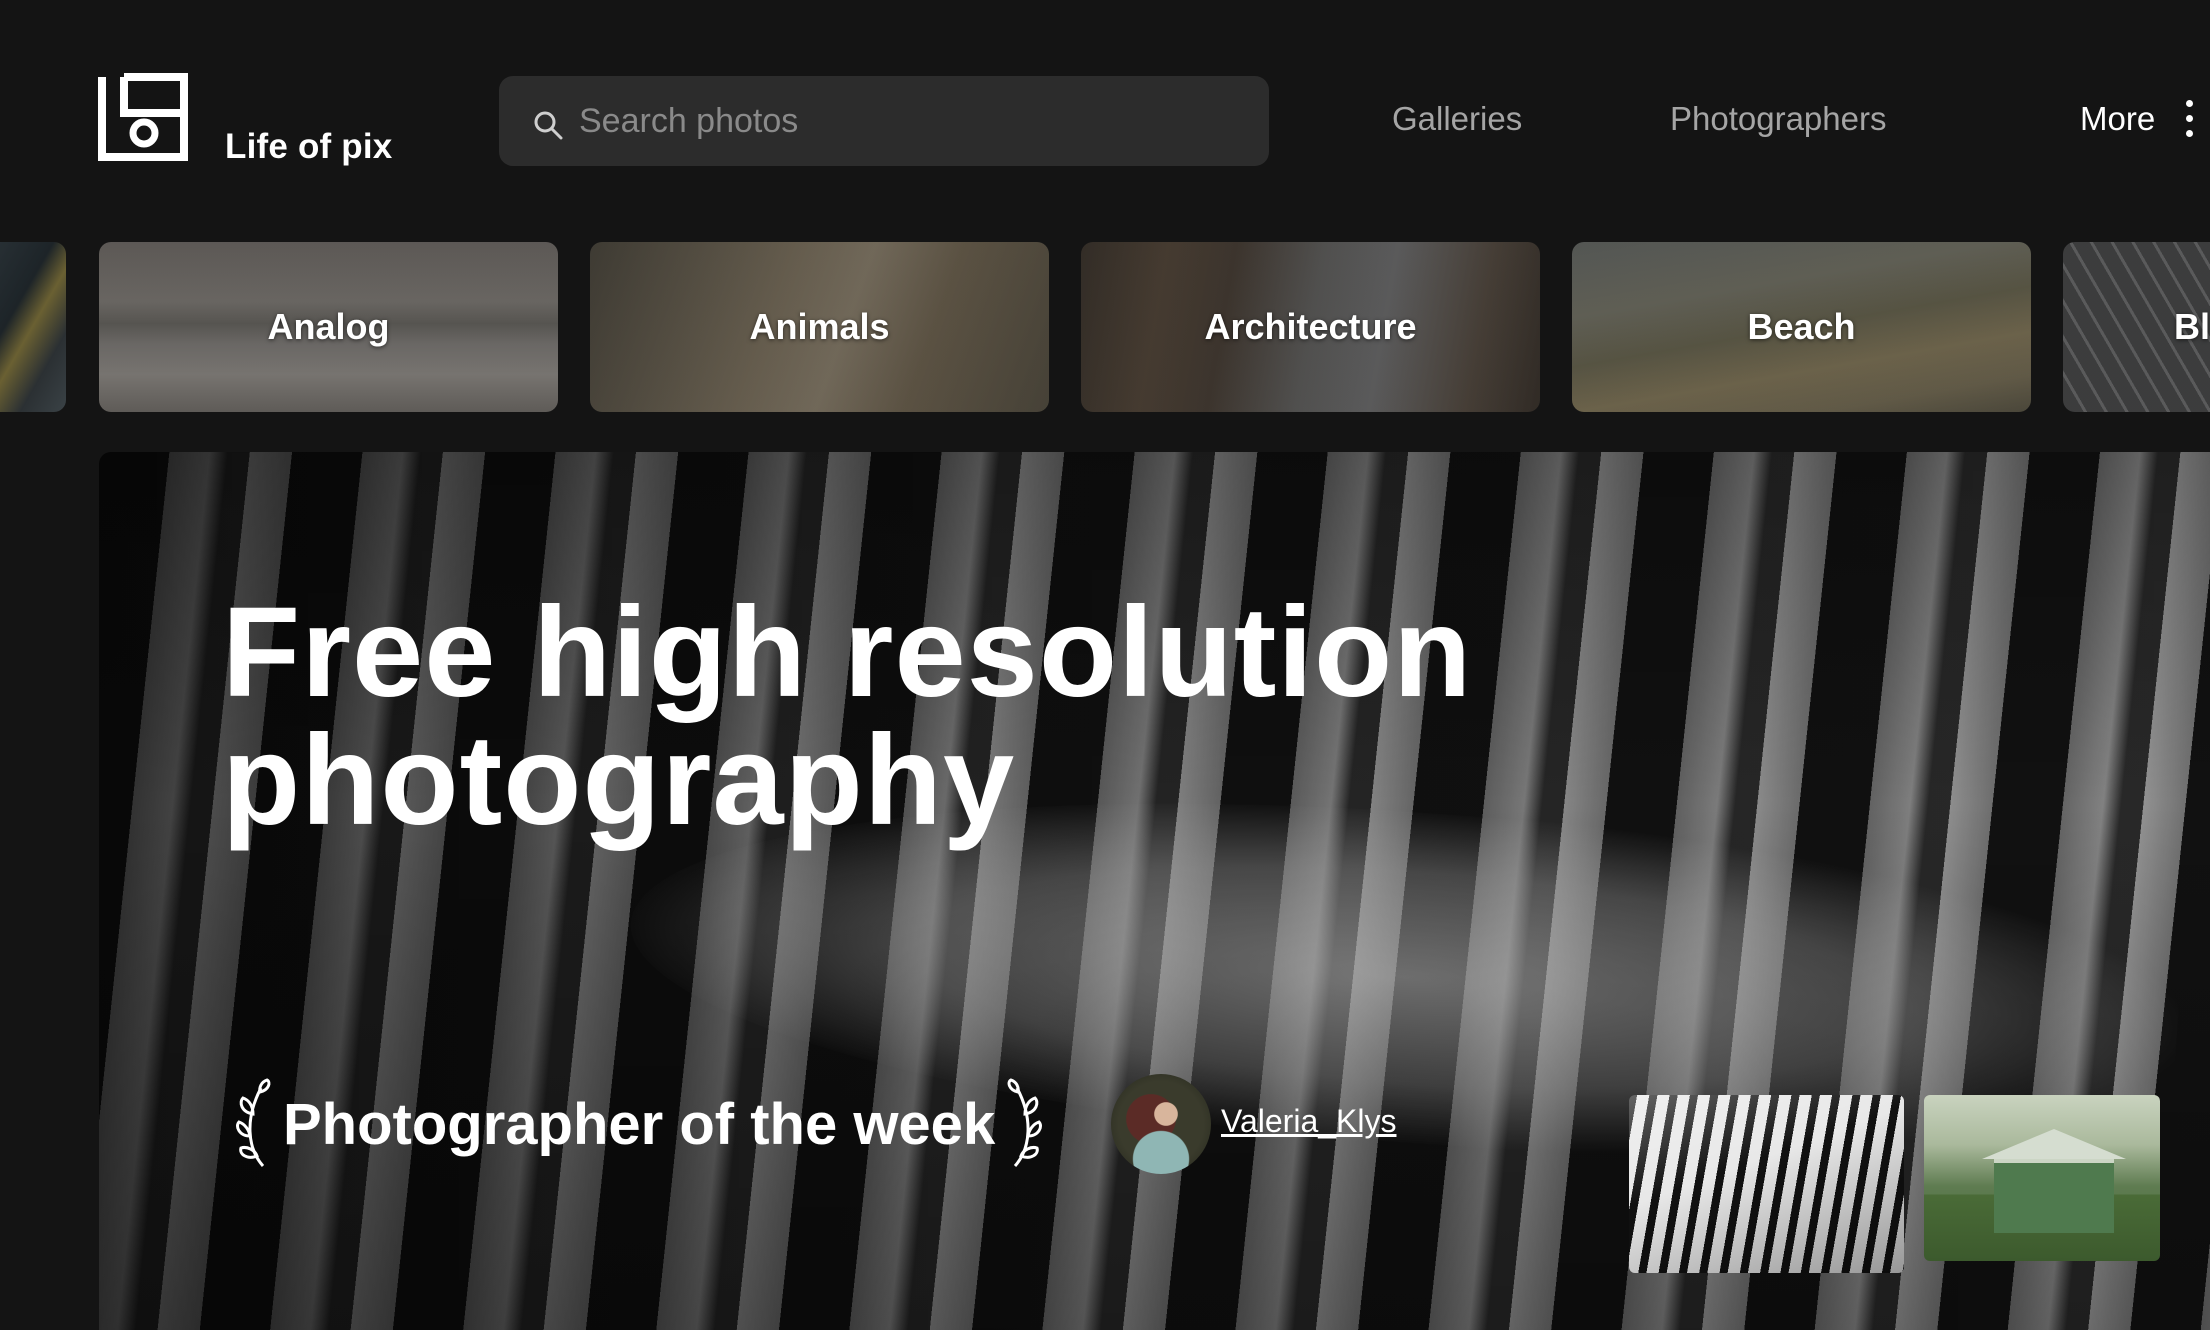 This screenshot has height=1330, width=2210. Describe the element at coordinates (2117, 119) in the screenshot. I see `nav-more: More` at that location.